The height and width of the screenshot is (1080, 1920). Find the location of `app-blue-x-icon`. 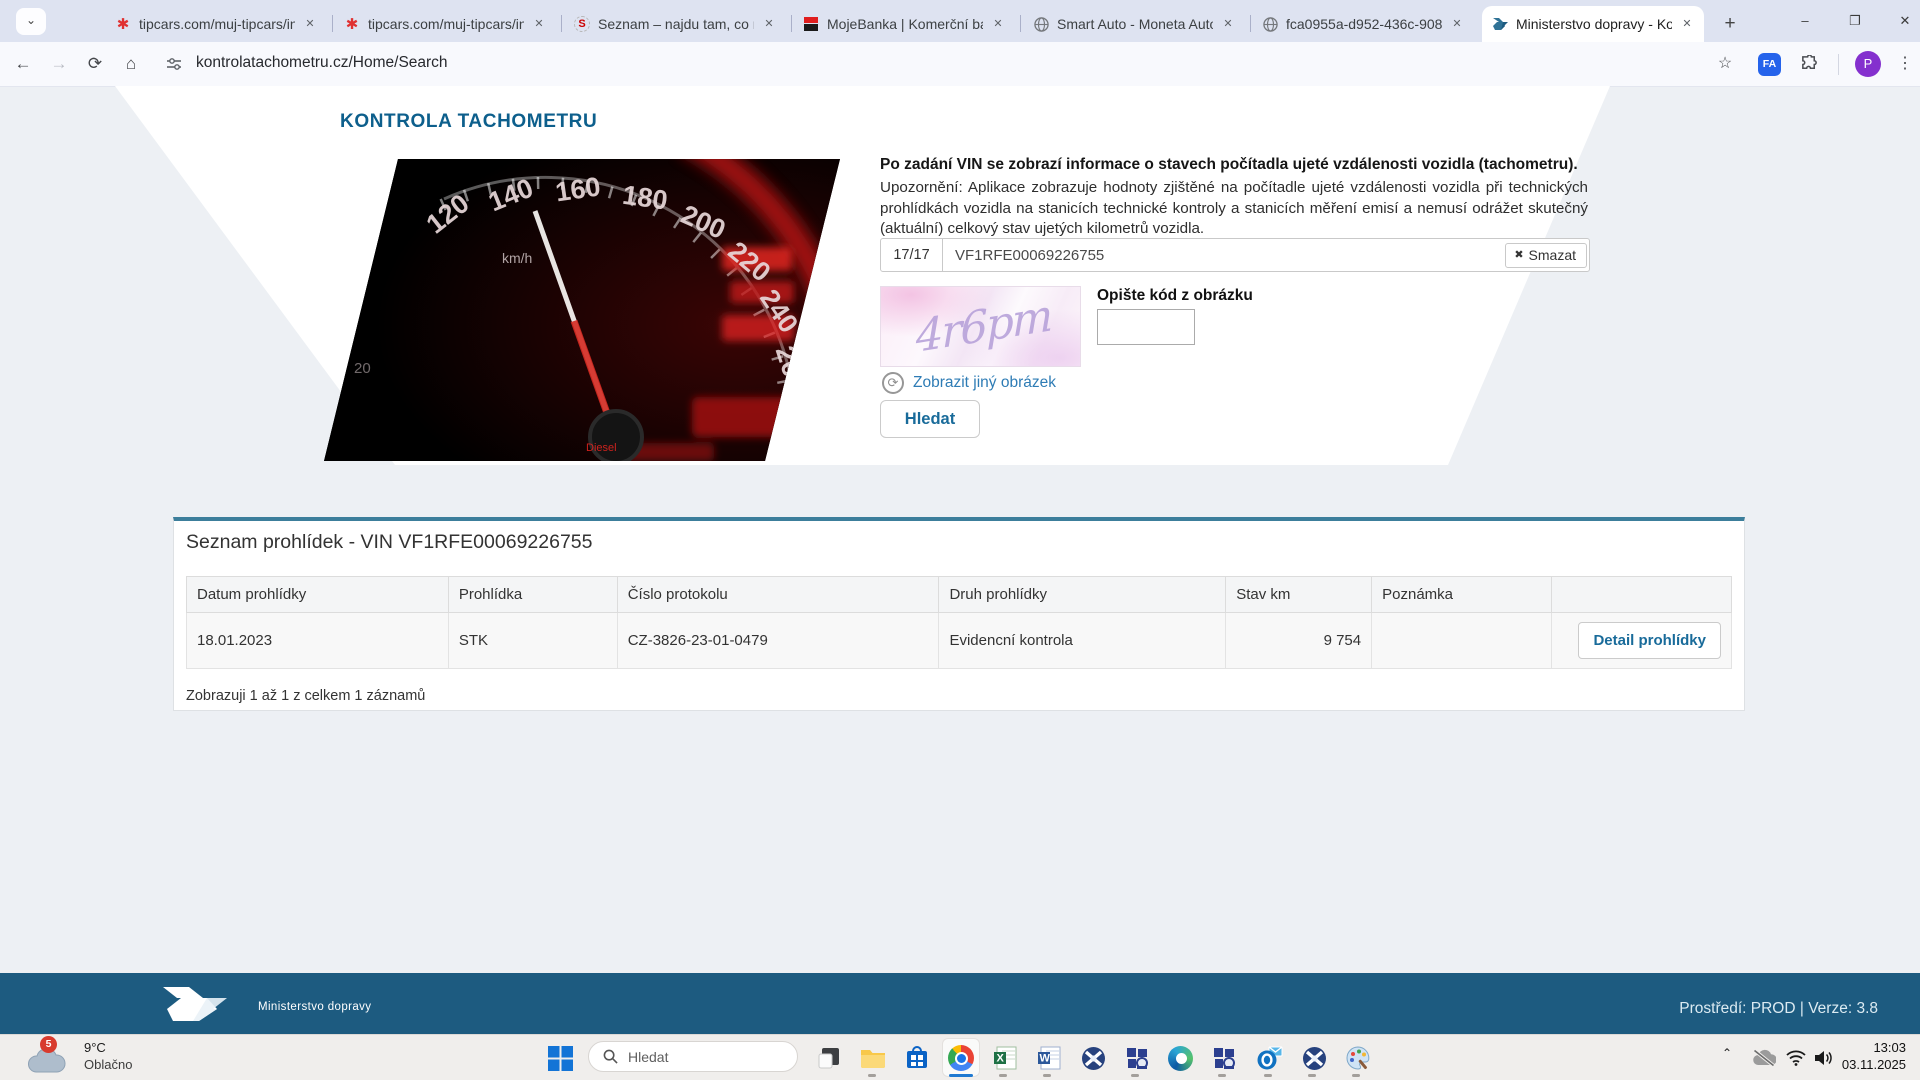

app-blue-x-icon is located at coordinates (1093, 1058).